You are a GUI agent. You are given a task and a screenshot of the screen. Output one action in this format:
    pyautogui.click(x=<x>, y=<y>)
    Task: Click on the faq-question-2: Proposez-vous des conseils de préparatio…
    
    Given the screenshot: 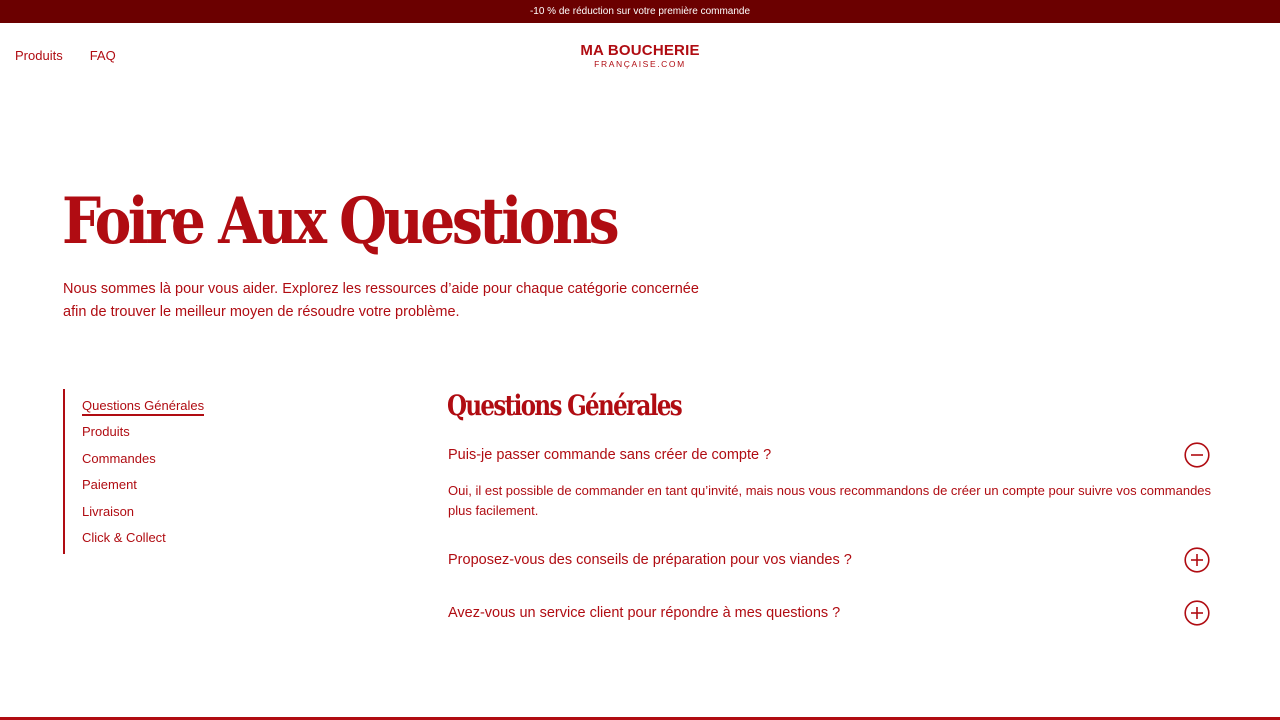 What is the action you would take?
    pyautogui.click(x=829, y=560)
    